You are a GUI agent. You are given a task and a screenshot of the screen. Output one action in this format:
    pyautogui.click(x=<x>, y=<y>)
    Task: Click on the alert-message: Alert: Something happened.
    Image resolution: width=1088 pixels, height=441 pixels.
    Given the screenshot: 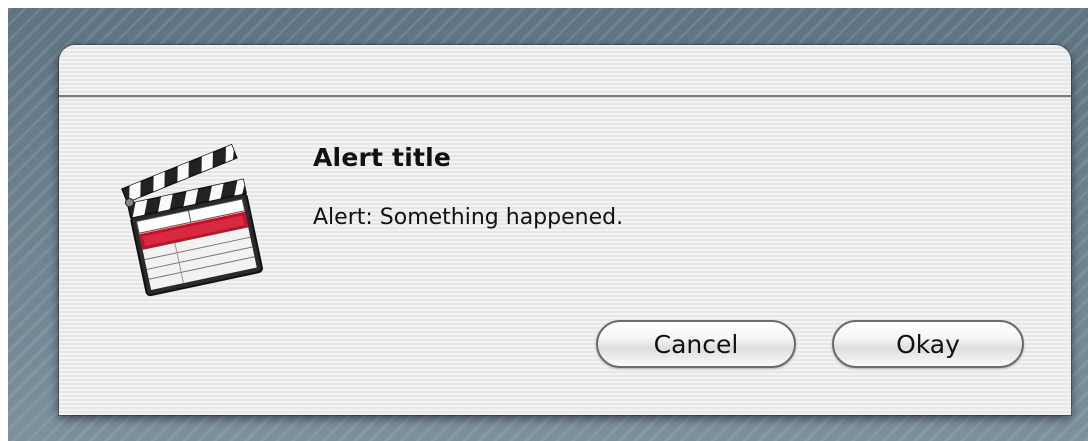 What is the action you would take?
    pyautogui.click(x=468, y=217)
    